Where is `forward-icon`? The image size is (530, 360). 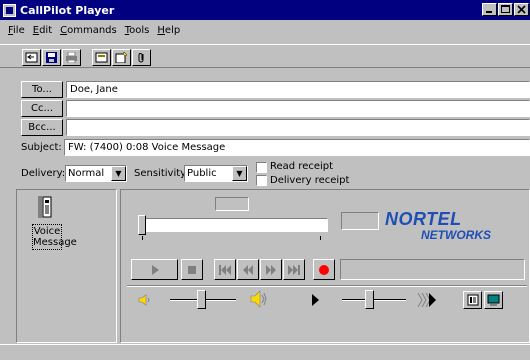
forward-icon is located at coordinates (101, 57).